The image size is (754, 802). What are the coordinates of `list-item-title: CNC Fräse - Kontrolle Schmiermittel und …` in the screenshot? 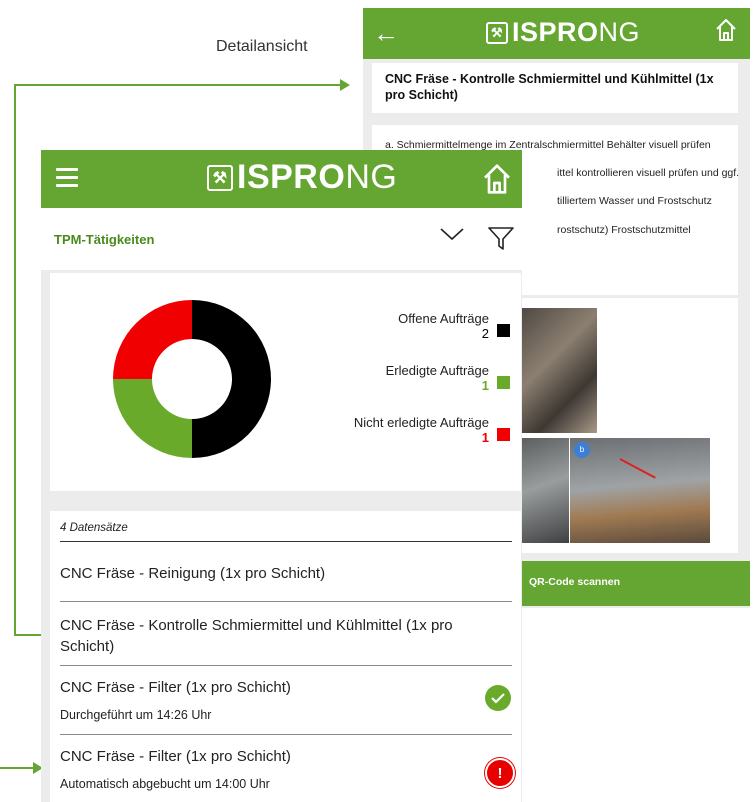 It's located at (270, 636).